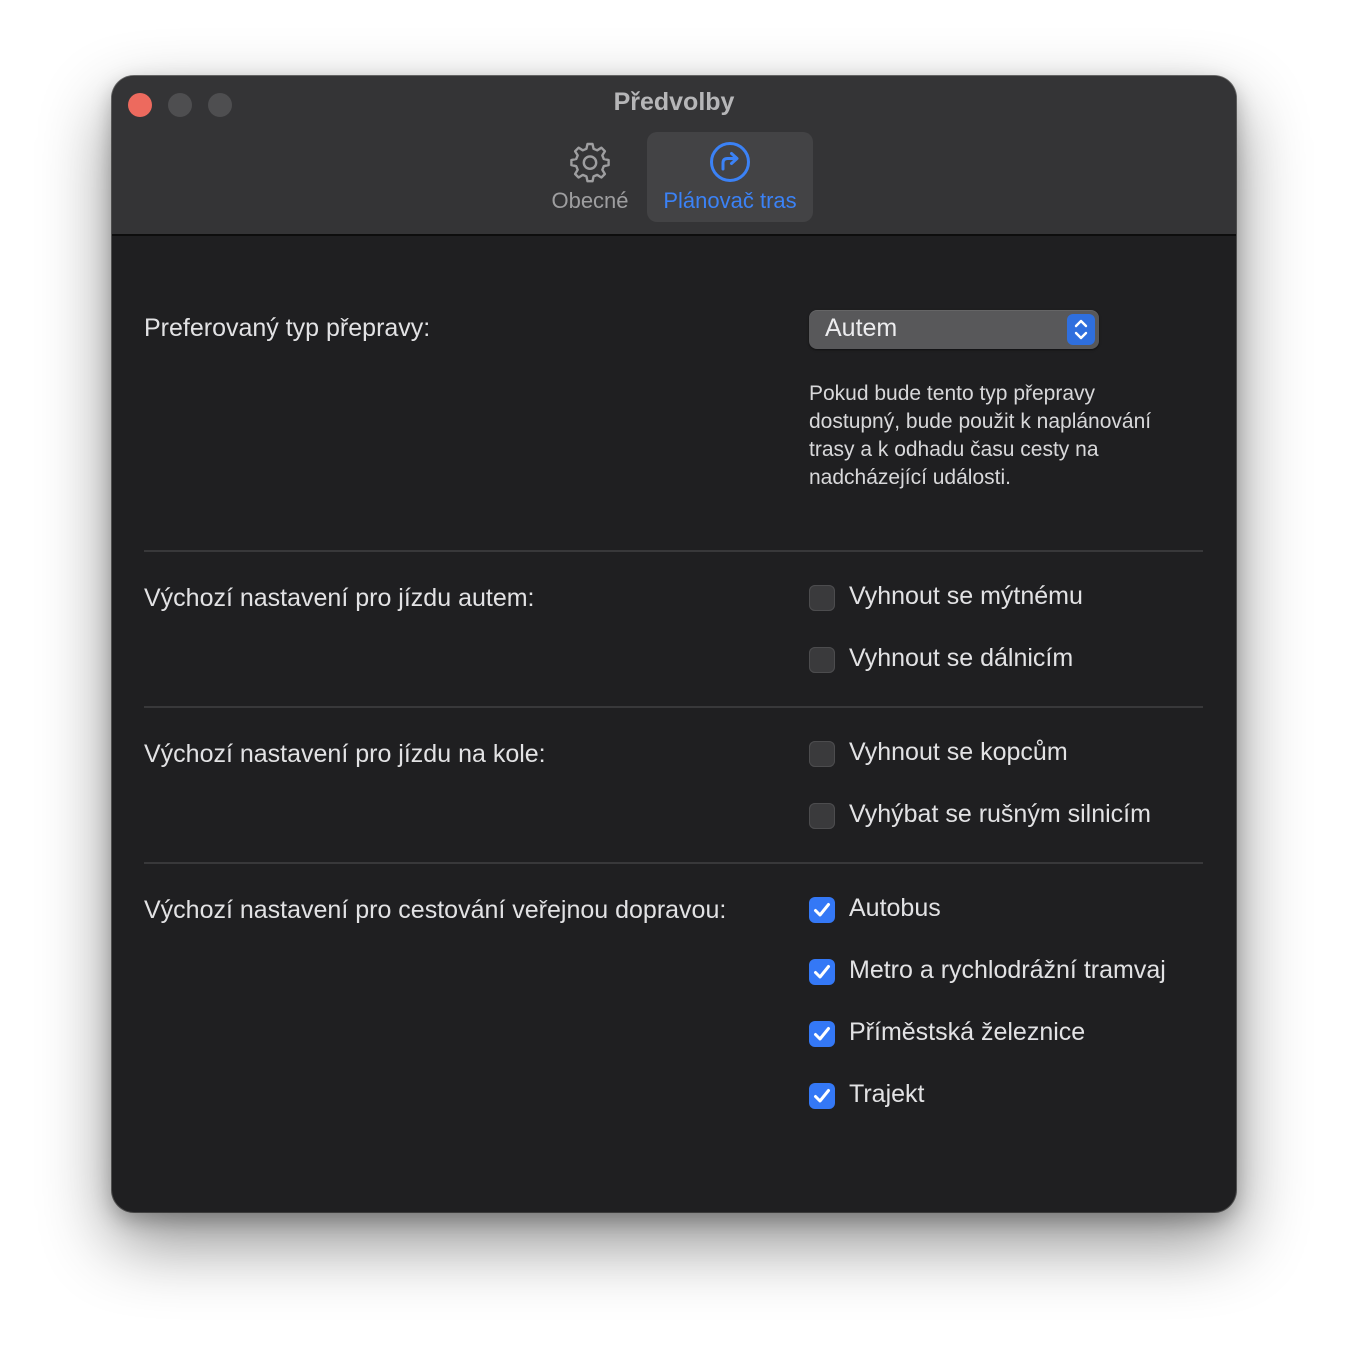 The width and height of the screenshot is (1348, 1360). I want to click on avoid-tolls-checkbox, so click(822, 598).